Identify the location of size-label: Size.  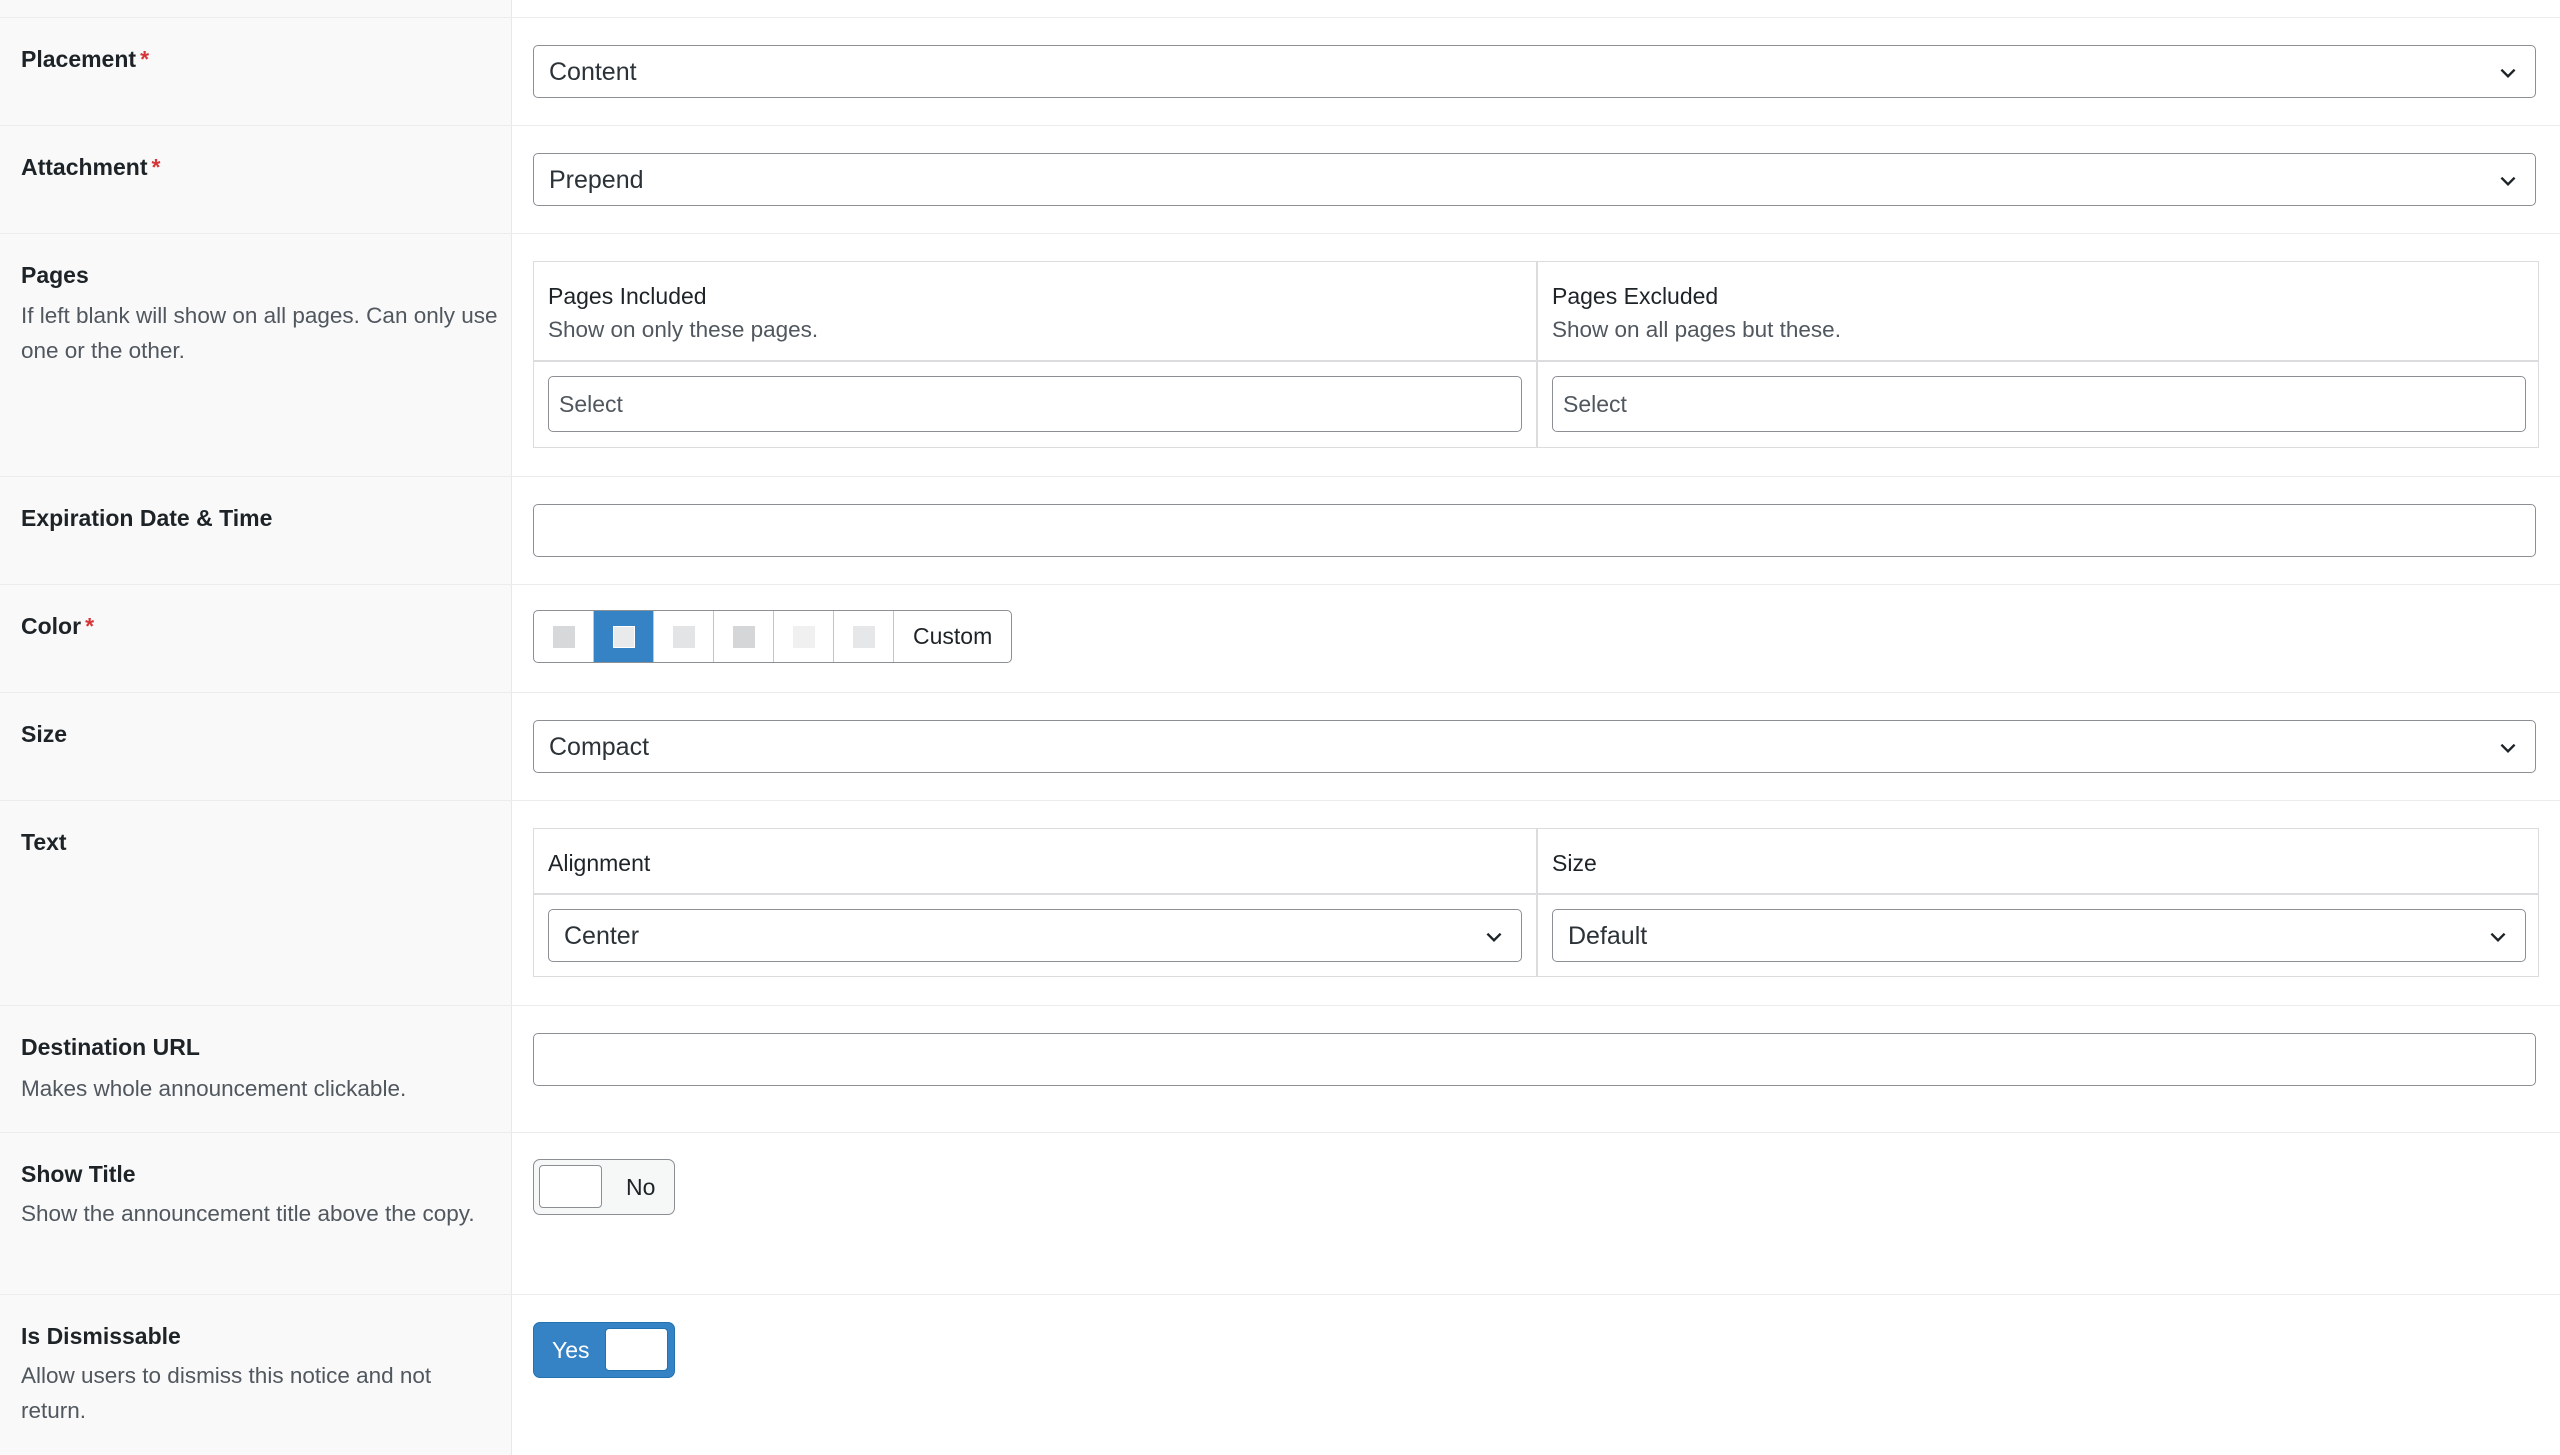
(44, 734).